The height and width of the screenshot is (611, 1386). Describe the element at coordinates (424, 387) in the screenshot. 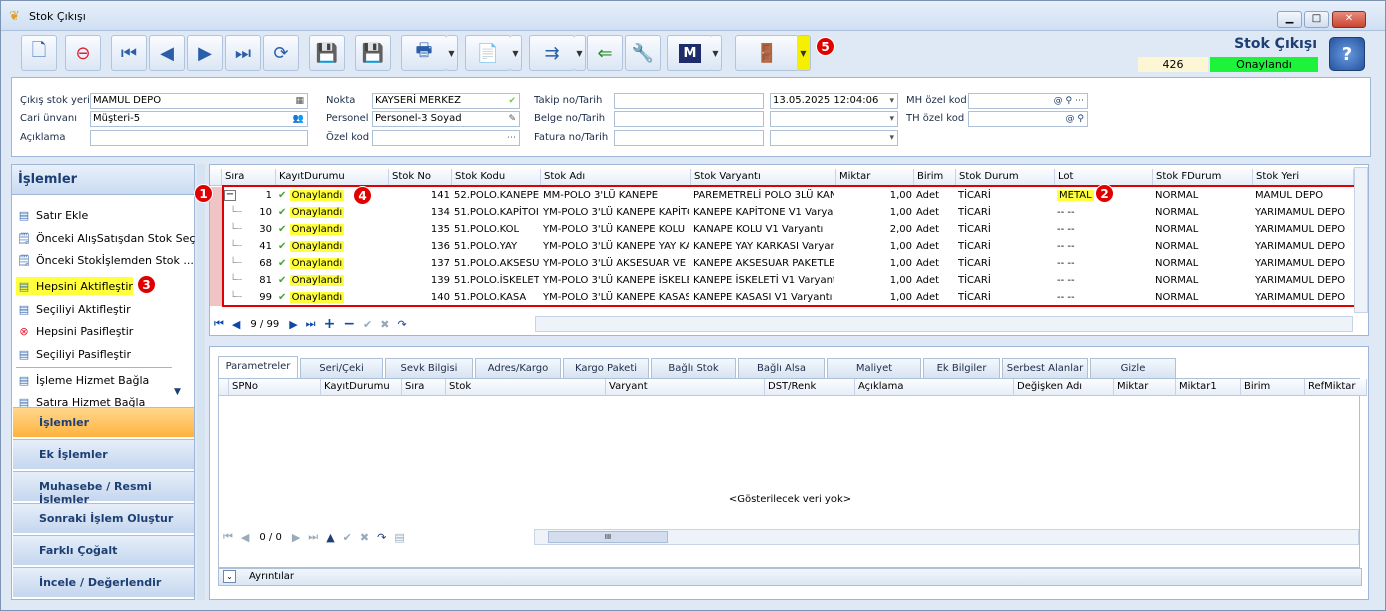

I see `detail-column-header: Sıra` at that location.